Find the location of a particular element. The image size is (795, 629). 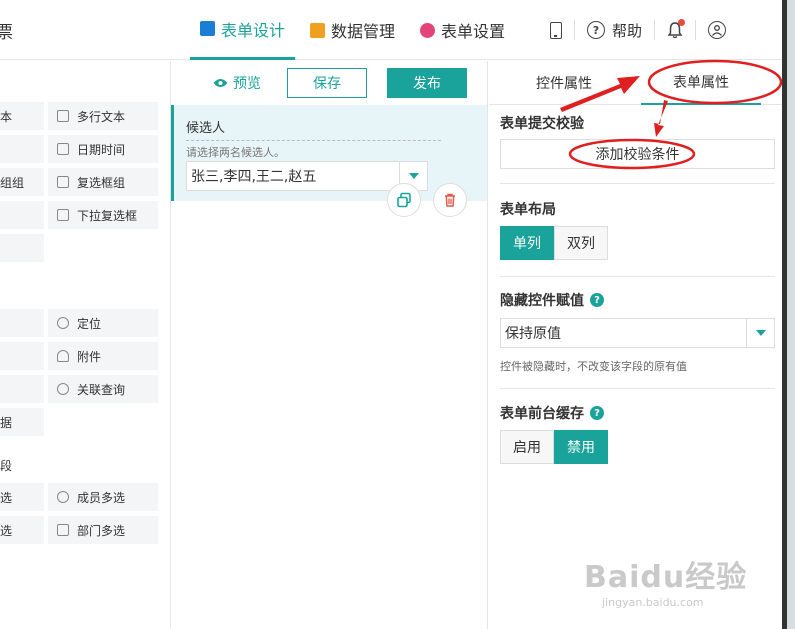

hidden-value-select-value: 保持原值 is located at coordinates (533, 334).